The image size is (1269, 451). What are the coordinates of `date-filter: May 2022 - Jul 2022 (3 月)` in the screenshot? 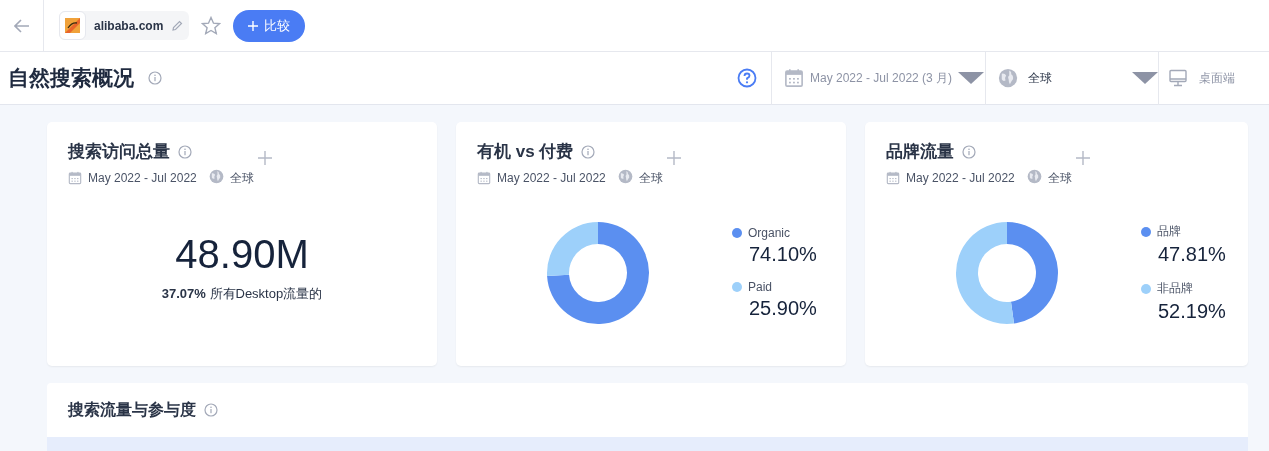 It's located at (878, 78).